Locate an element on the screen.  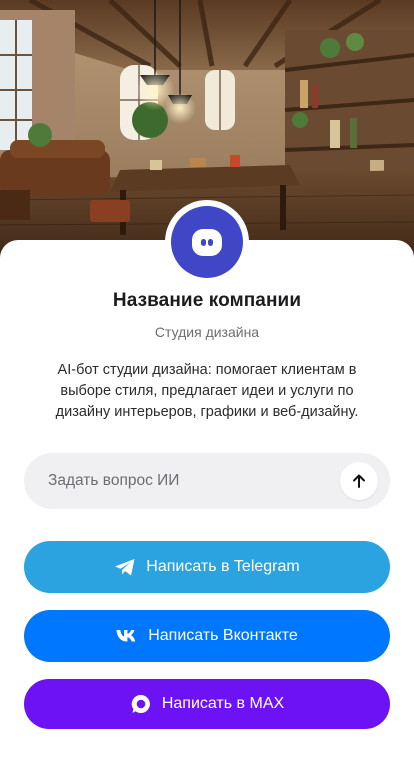
send-button is located at coordinates (359, 481).